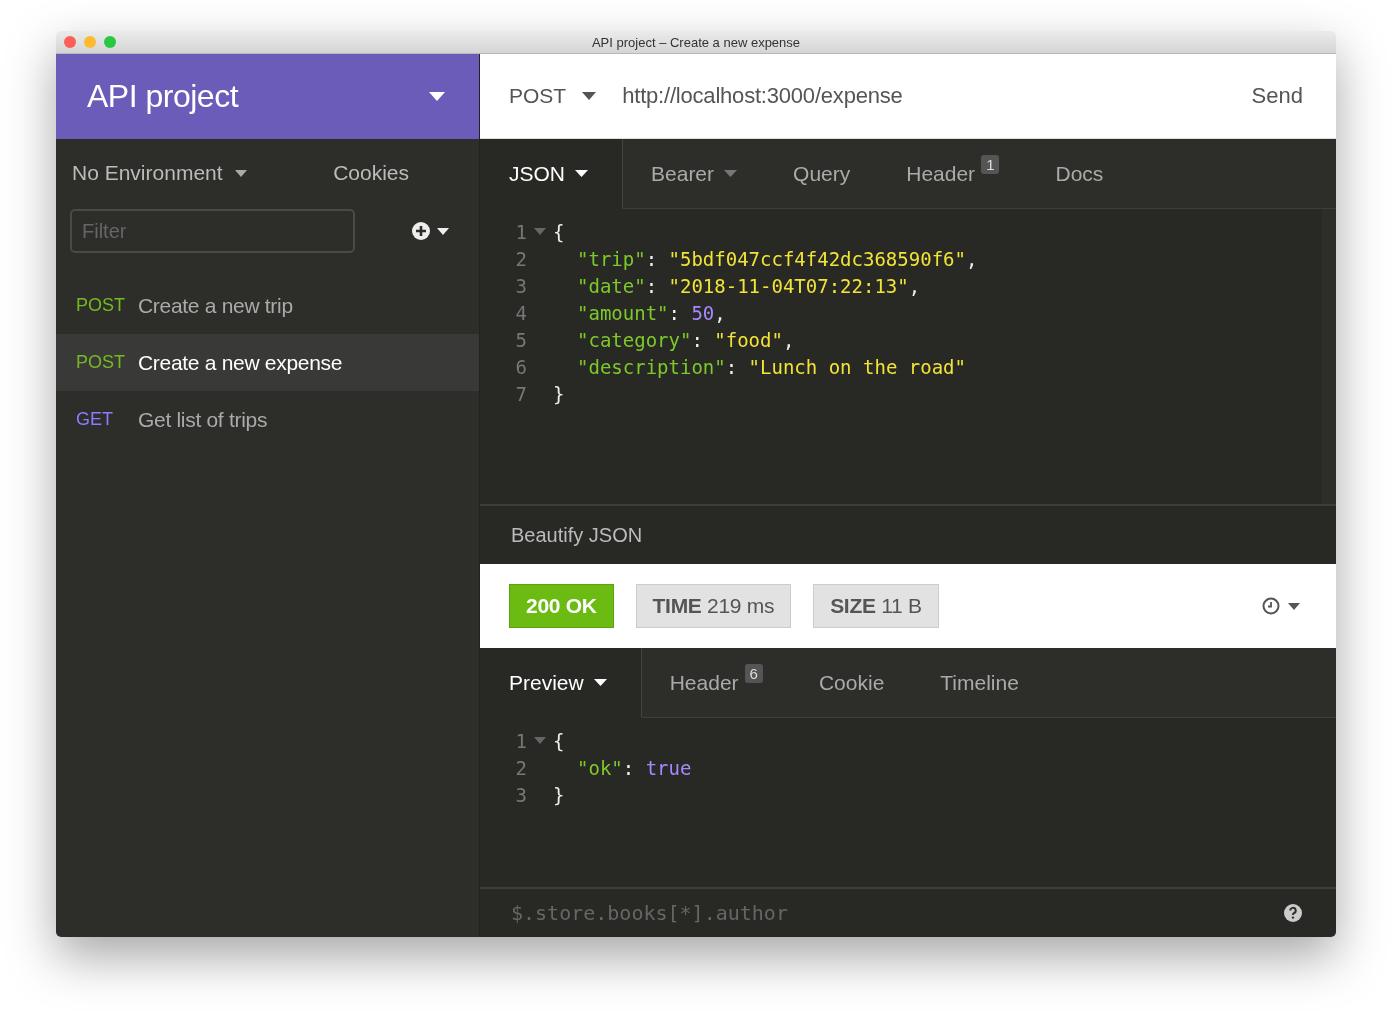  I want to click on close-icon, so click(70, 42).